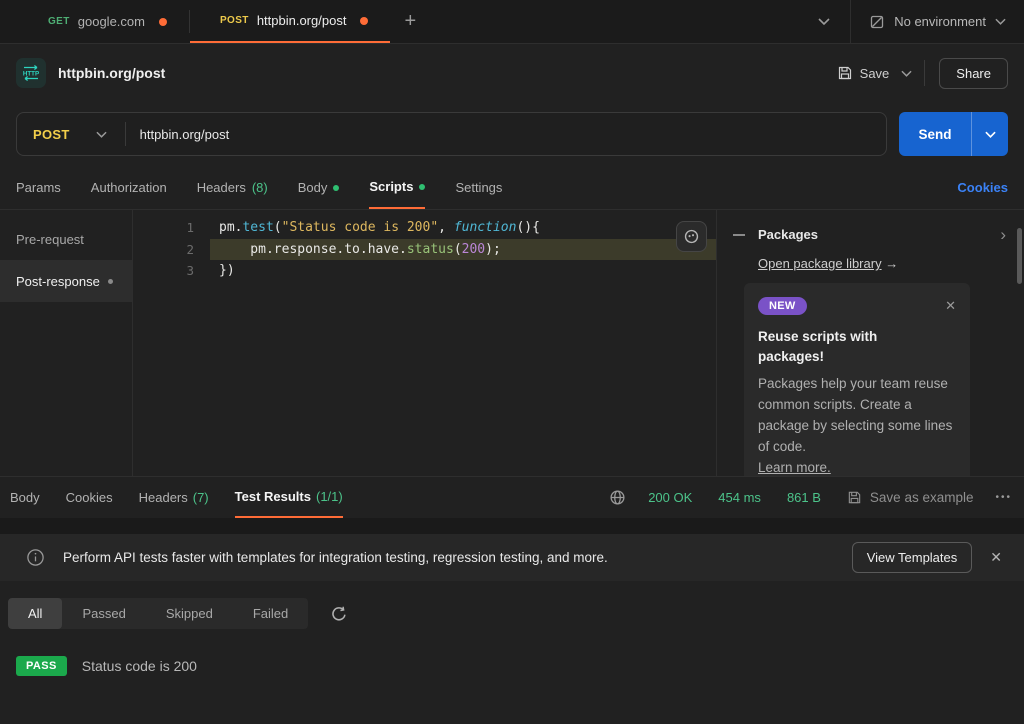 Image resolution: width=1024 pixels, height=724 pixels. I want to click on close-icon: ✕, so click(950, 306).